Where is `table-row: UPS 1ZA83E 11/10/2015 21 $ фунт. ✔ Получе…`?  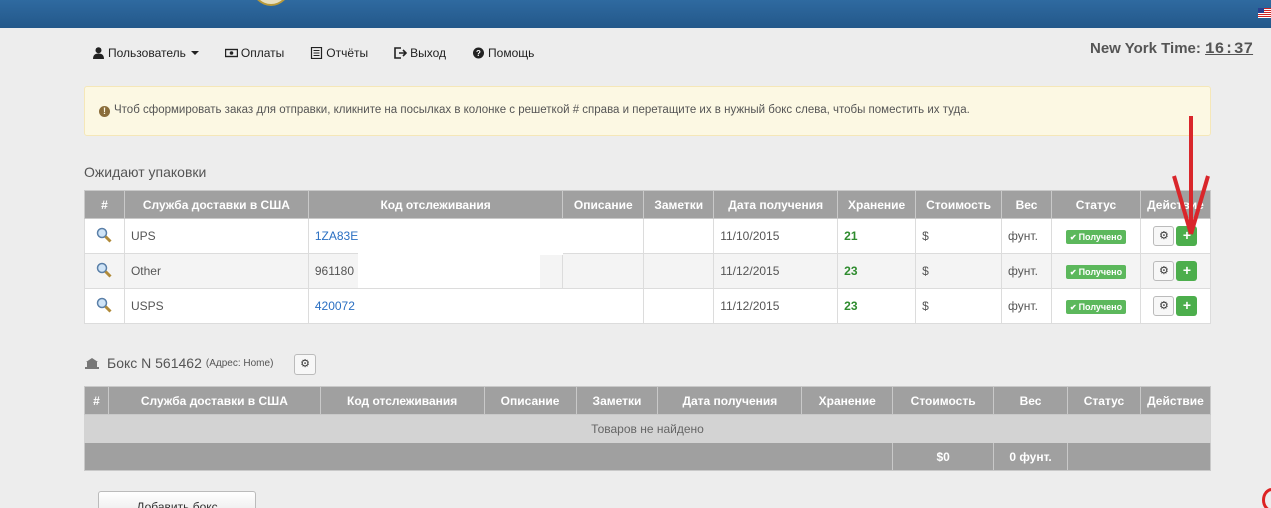
table-row: UPS 1ZA83E 11/10/2015 21 $ фунт. ✔ Получе… is located at coordinates (648, 236).